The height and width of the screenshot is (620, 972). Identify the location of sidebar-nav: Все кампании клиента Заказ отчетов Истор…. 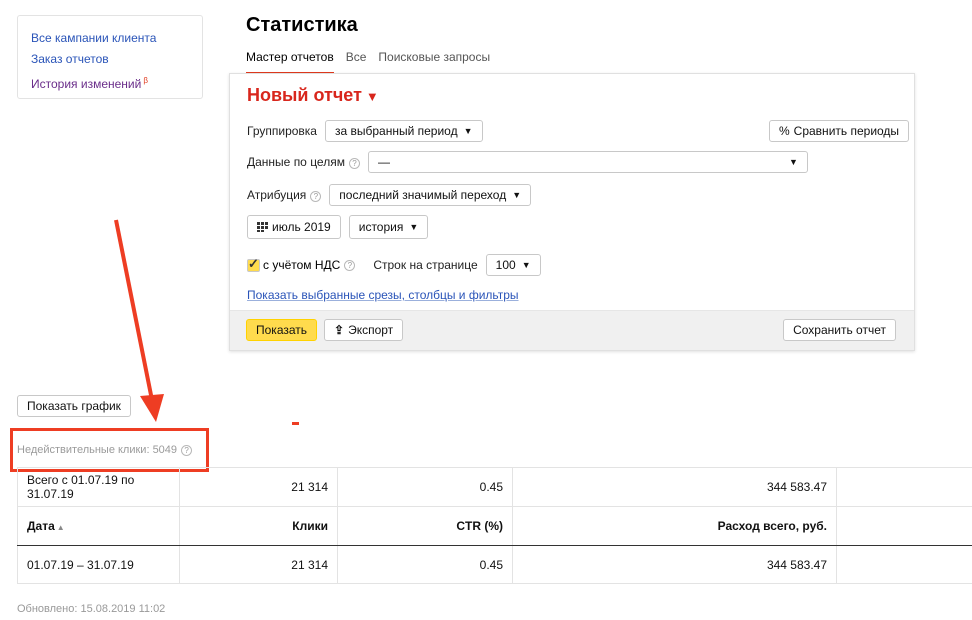
(110, 57).